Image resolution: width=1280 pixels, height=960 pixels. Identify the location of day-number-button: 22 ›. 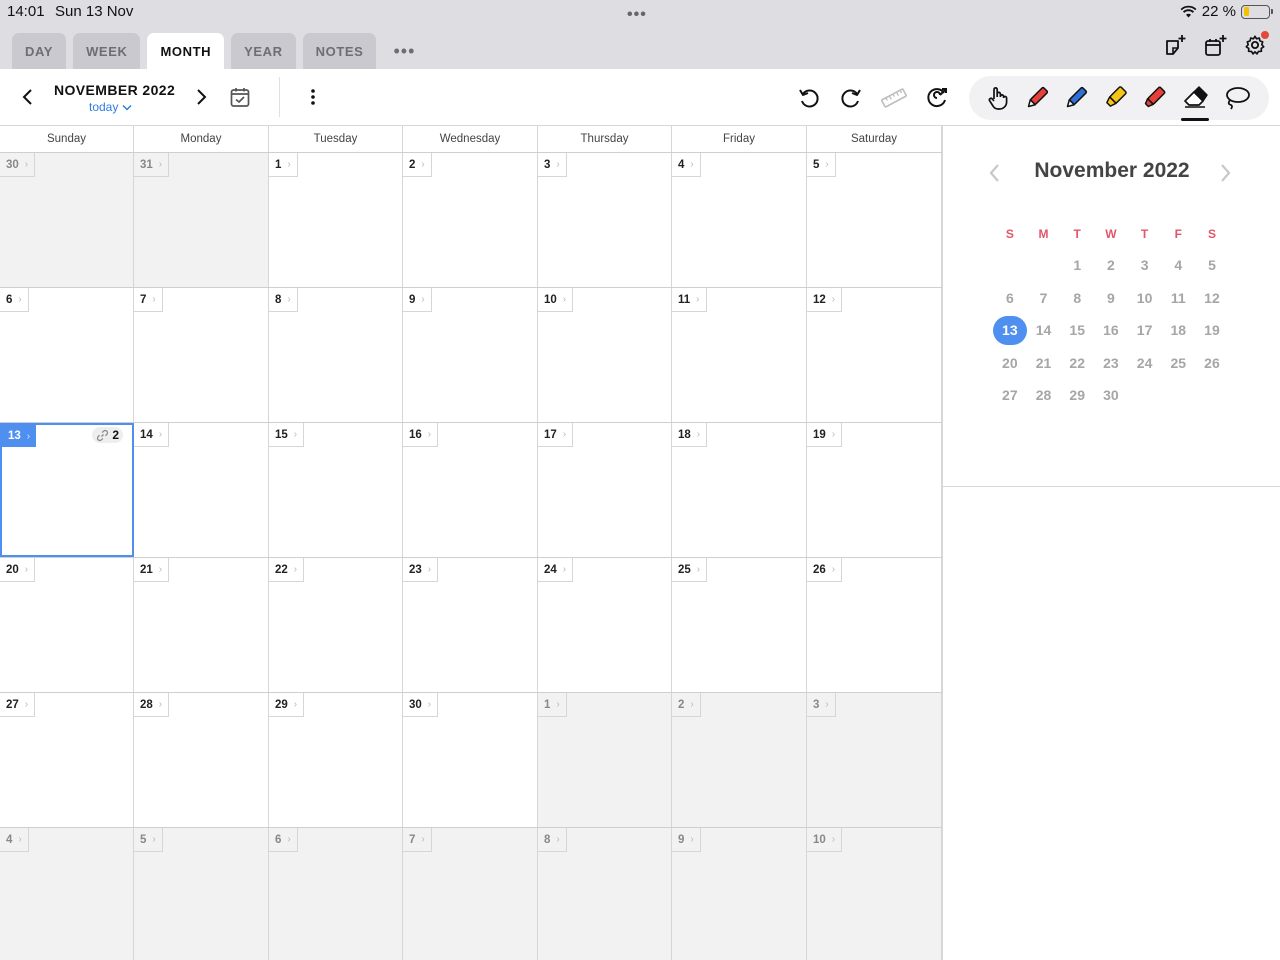
(287, 570).